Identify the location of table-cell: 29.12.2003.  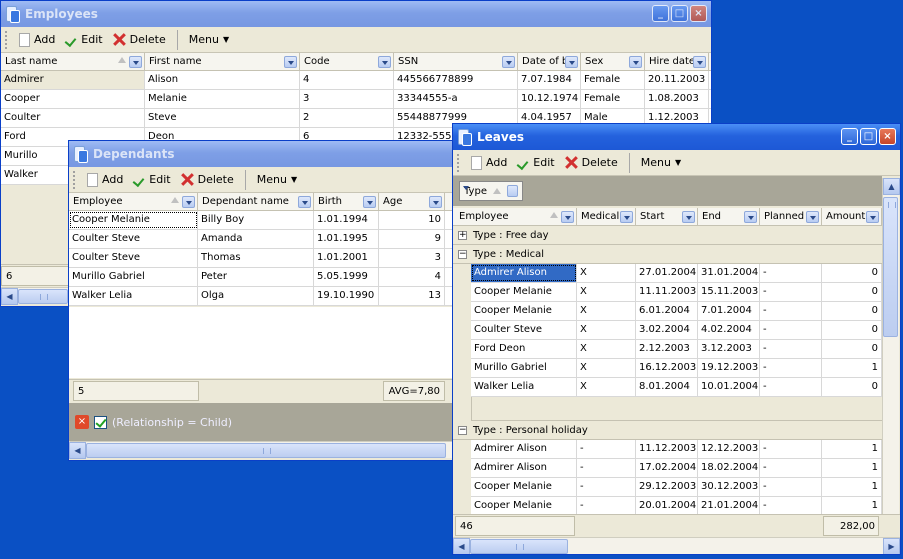
(667, 487).